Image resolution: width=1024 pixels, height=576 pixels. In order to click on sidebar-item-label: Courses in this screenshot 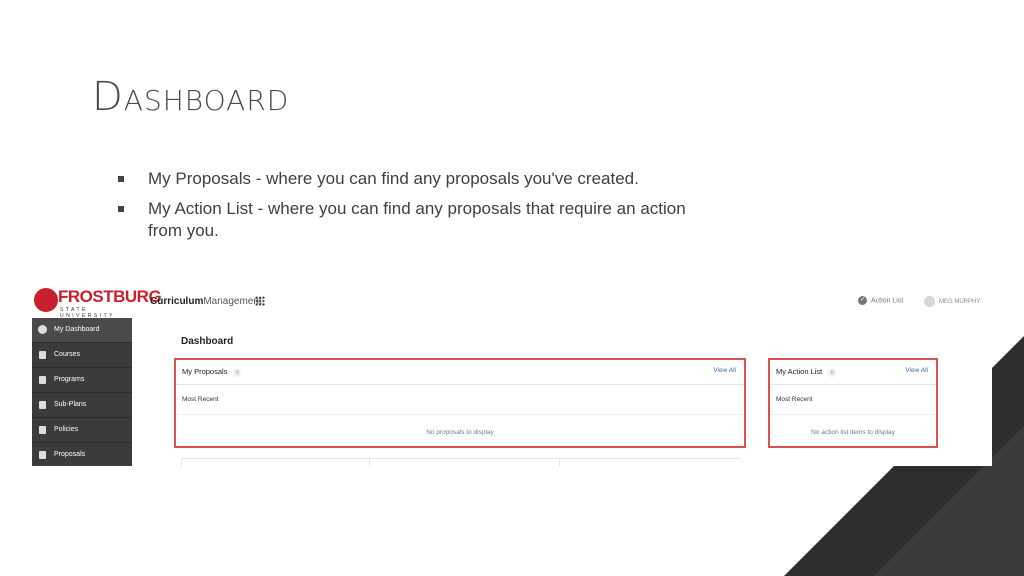, I will do `click(67, 354)`.